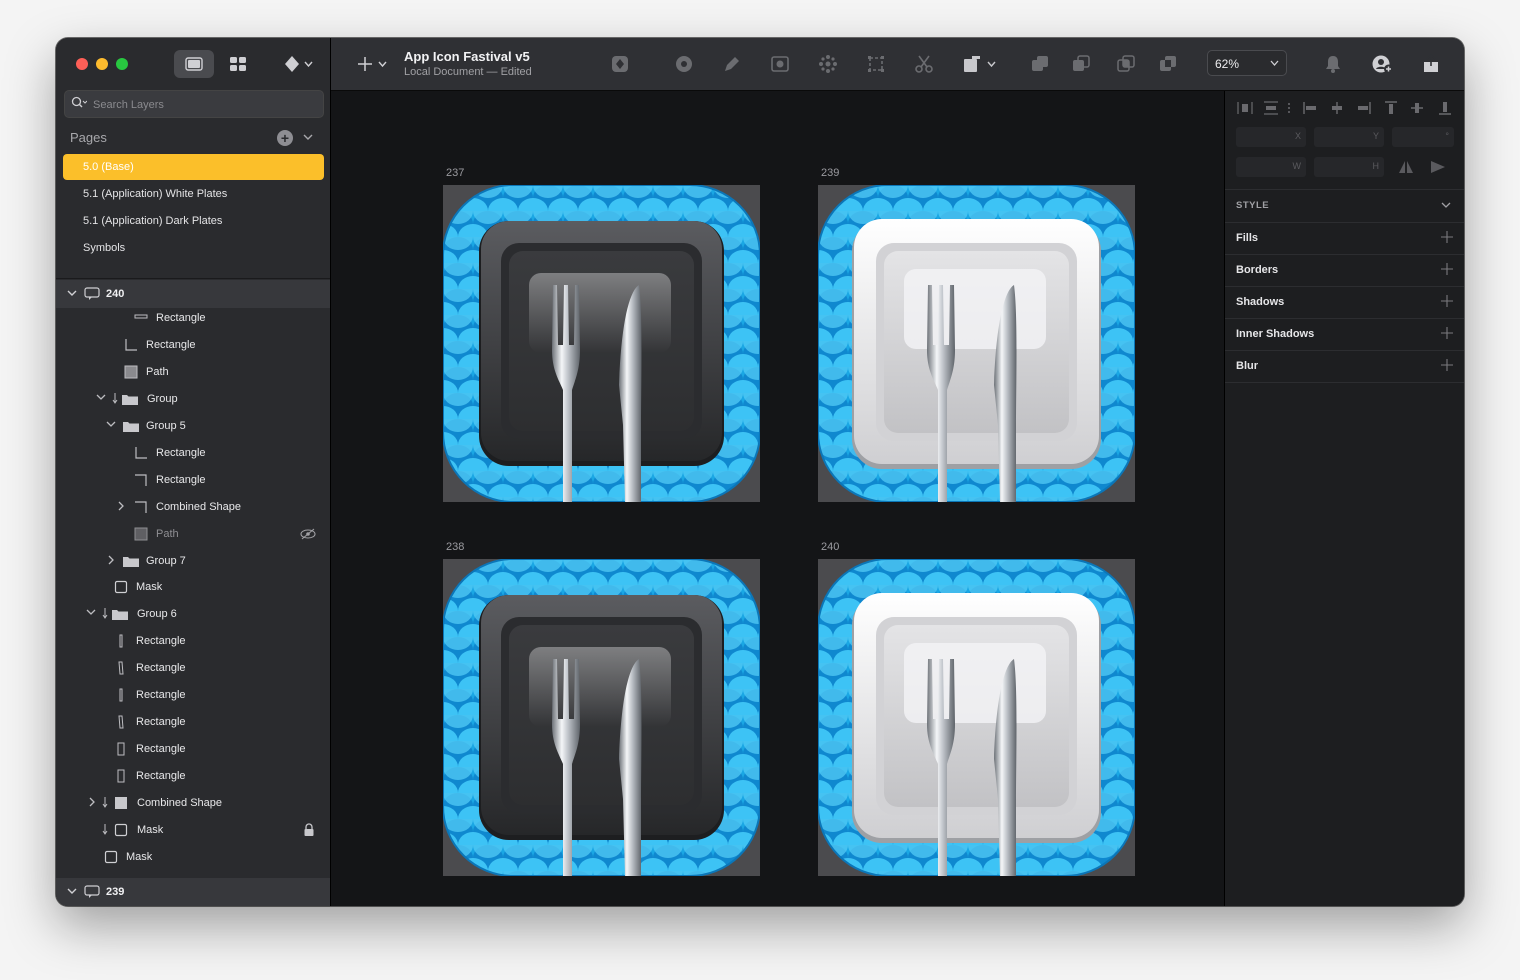 The image size is (1520, 980). Describe the element at coordinates (1333, 64) in the screenshot. I see `notifications-button` at that location.